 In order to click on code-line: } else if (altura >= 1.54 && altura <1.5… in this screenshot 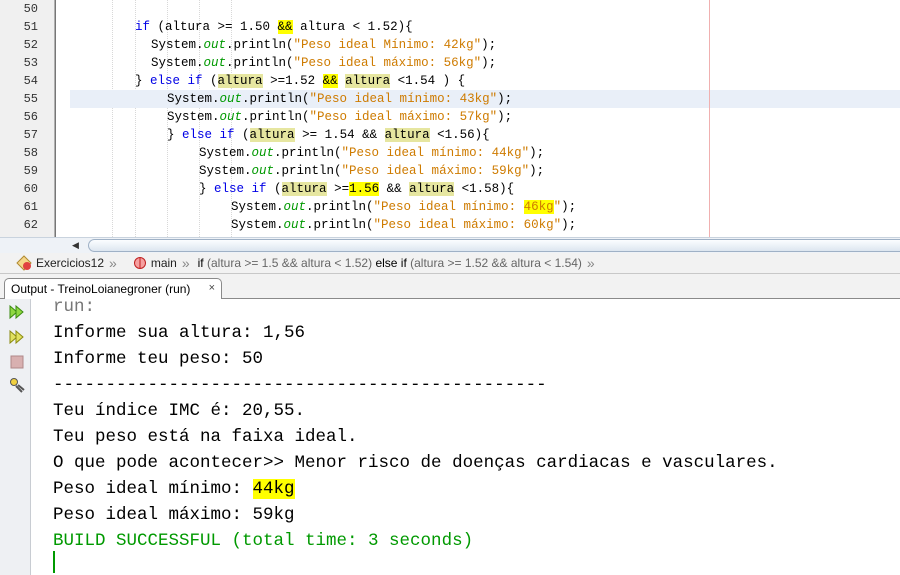, I will do `click(485, 135)`.